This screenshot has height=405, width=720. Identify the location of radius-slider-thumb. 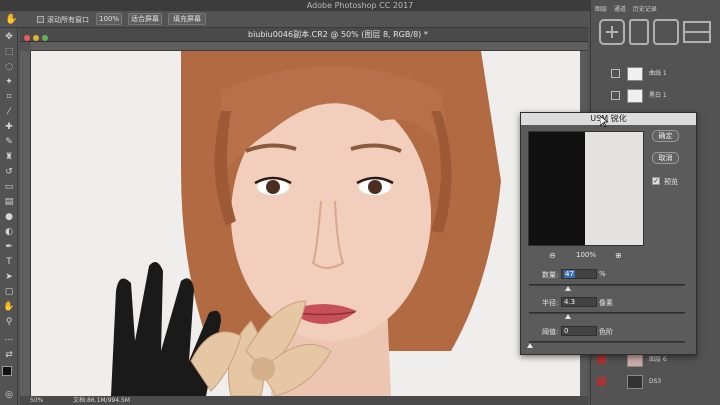
(568, 316).